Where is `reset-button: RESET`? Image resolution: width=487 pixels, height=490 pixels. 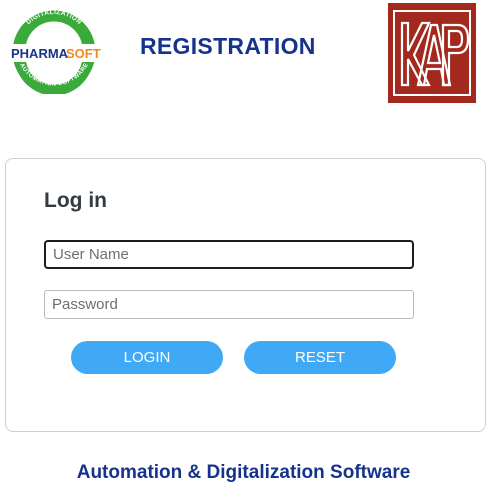
reset-button: RESET is located at coordinates (320, 357).